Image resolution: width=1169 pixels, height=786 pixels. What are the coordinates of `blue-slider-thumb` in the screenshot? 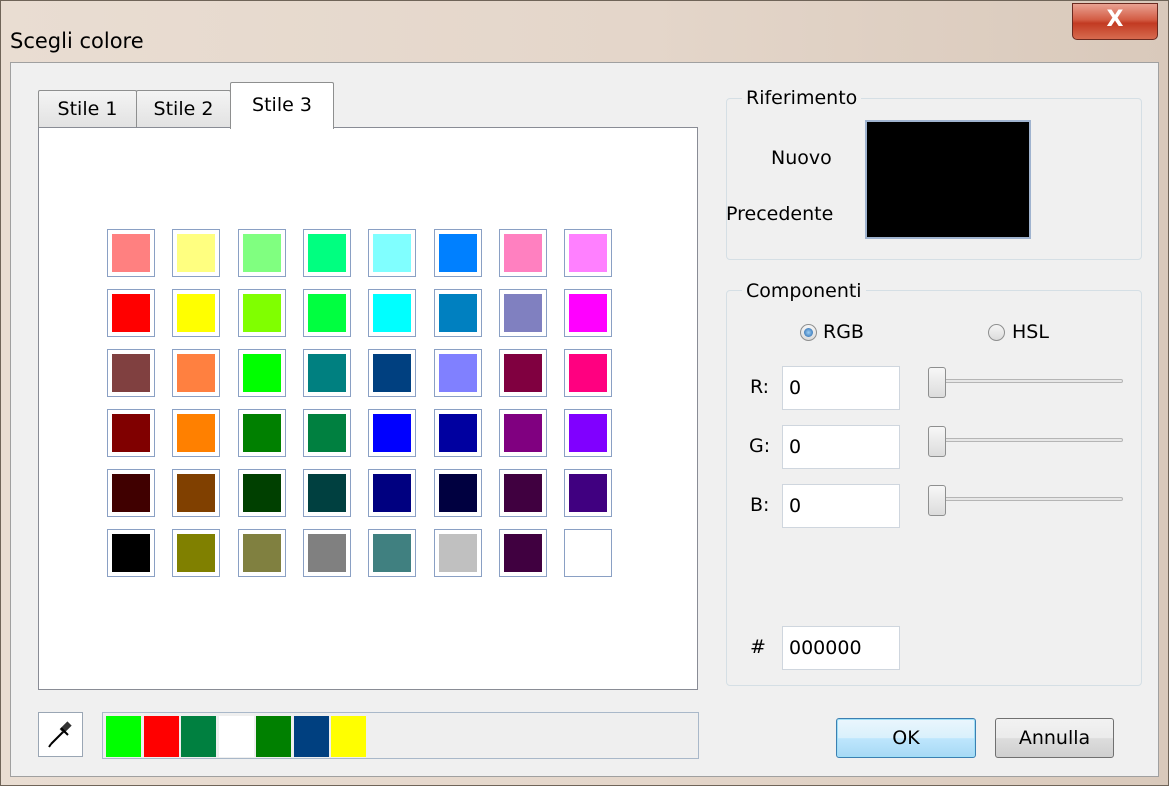 It's located at (937, 500).